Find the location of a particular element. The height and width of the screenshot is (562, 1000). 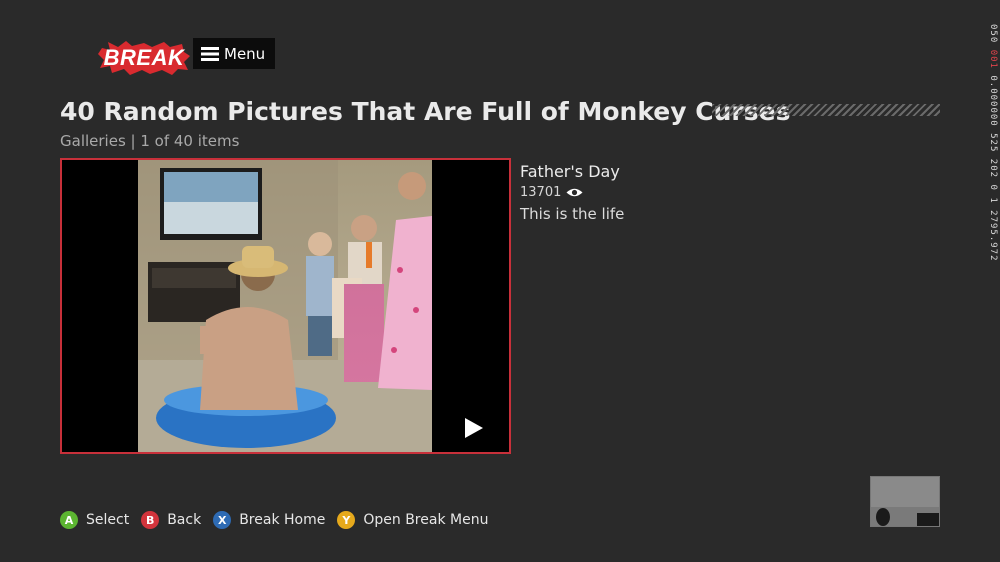

item-views: 13701 is located at coordinates (551, 192).